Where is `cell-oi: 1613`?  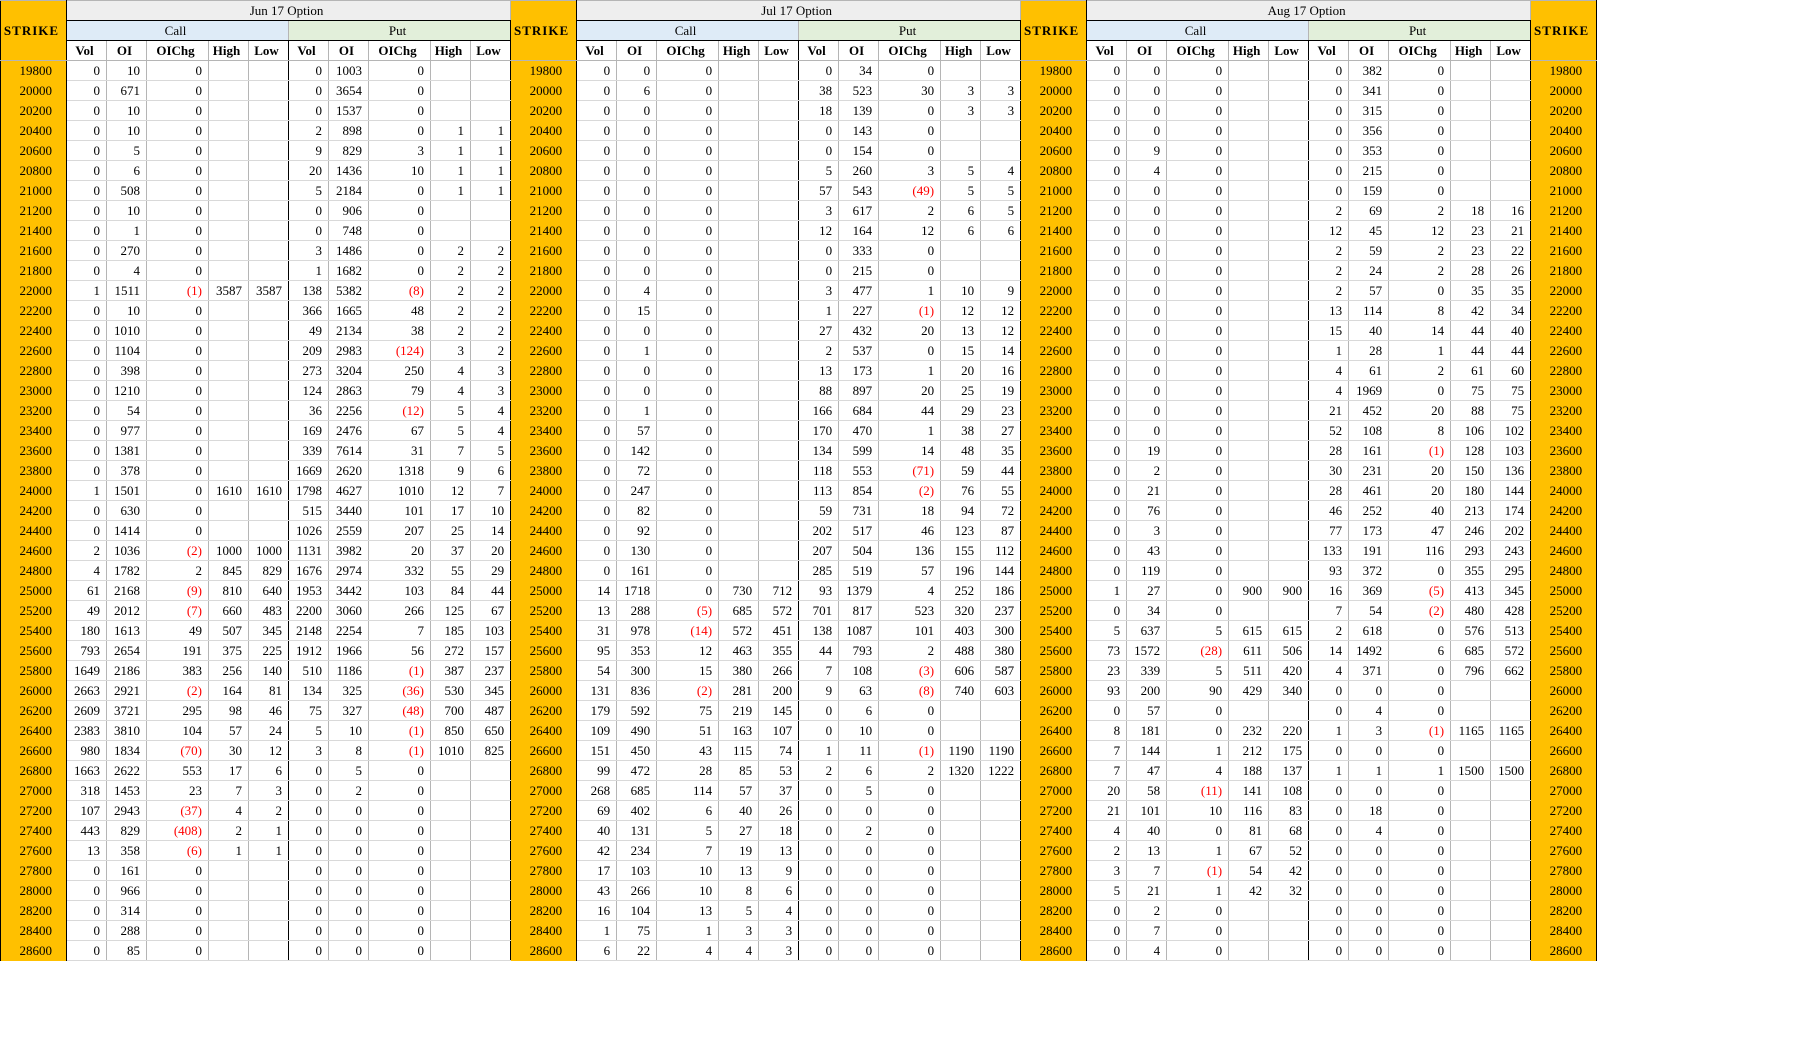 cell-oi: 1613 is located at coordinates (126, 630).